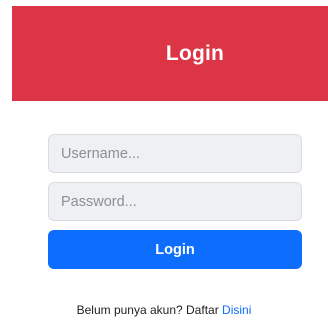 The height and width of the screenshot is (320, 328). What do you see at coordinates (195, 53) in the screenshot?
I see `page-title: Login` at bounding box center [195, 53].